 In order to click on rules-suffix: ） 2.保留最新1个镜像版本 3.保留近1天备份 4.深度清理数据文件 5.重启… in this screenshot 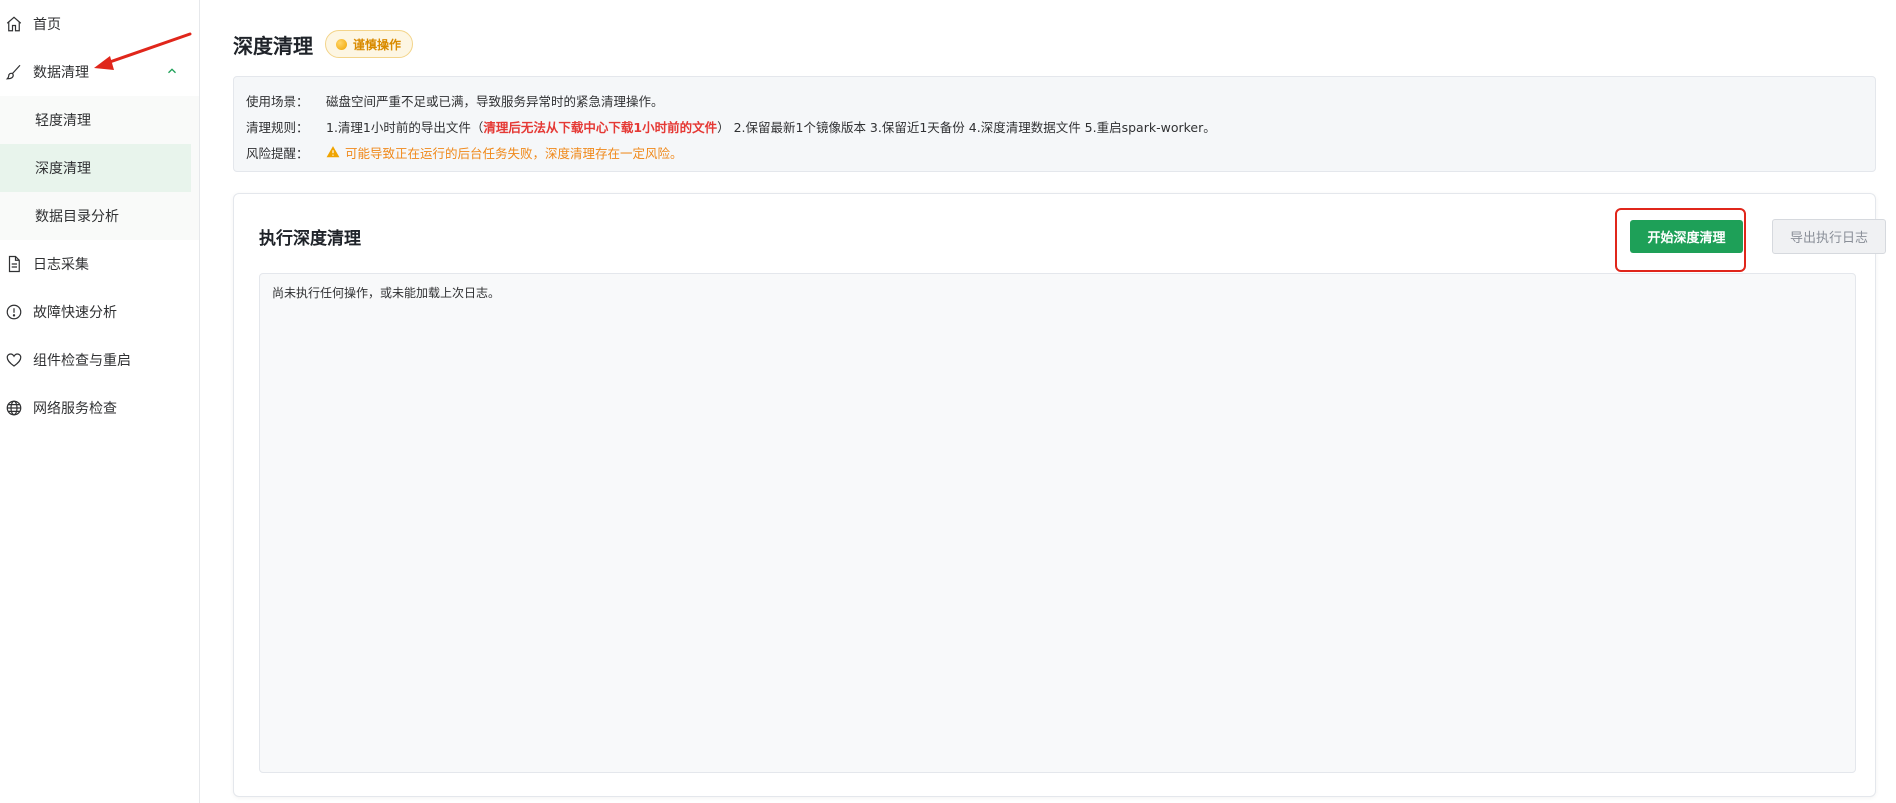, I will do `click(966, 127)`.